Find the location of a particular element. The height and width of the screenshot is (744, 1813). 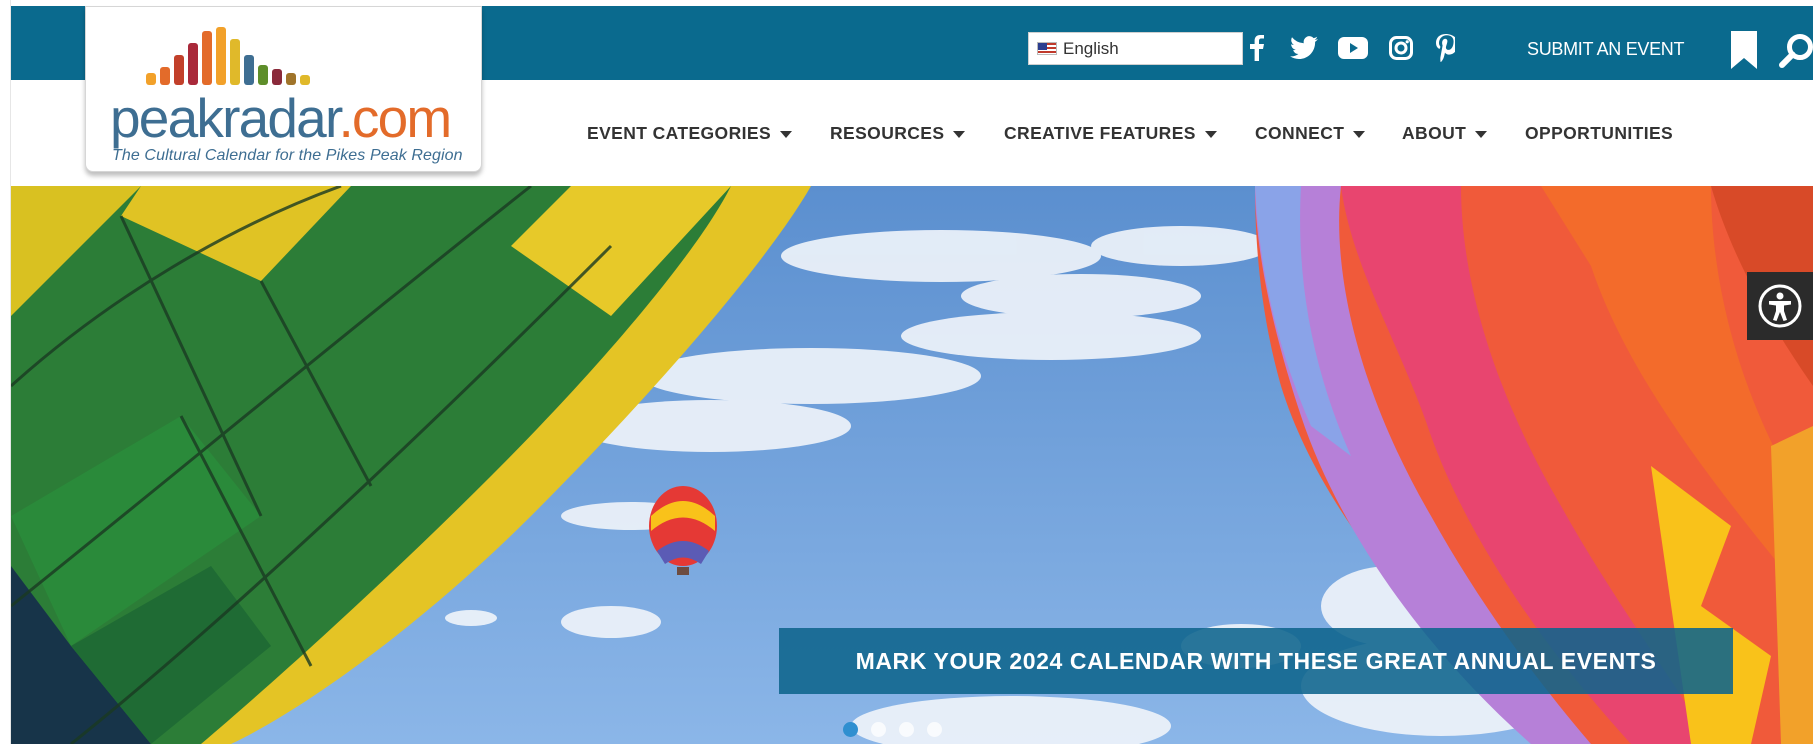

submit-event-link: SUBMIT AN EVENT is located at coordinates (1606, 49).